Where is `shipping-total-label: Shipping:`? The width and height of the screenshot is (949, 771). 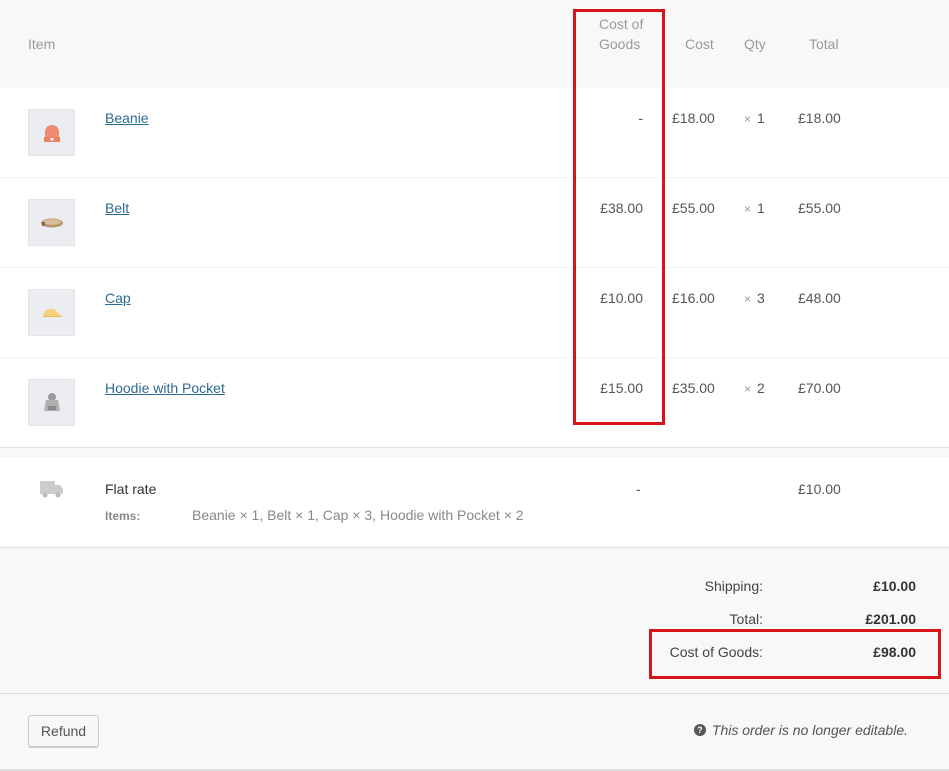
shipping-total-label: Shipping: is located at coordinates (733, 586).